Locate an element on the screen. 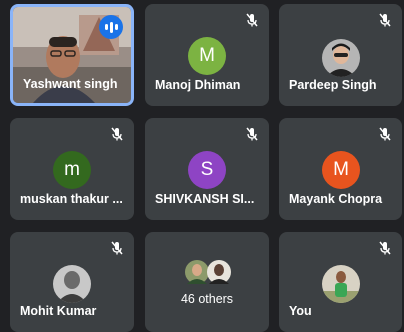  participant-tile-pardeep-singh: Pardeep Singh is located at coordinates (340, 55).